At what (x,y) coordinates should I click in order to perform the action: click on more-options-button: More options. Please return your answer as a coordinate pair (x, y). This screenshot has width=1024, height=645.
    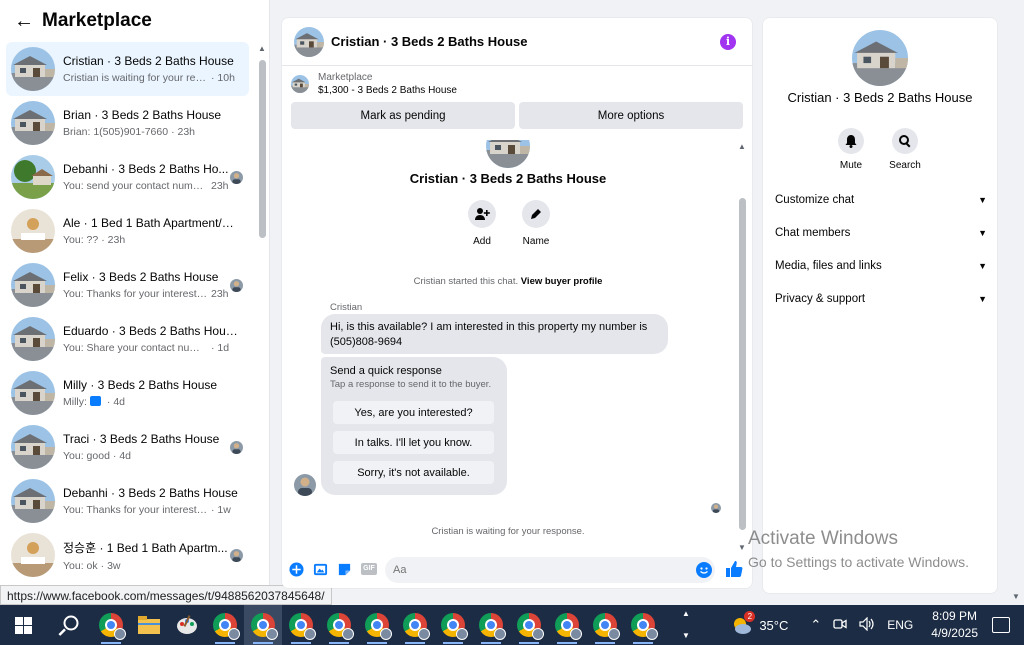
    Looking at the image, I should click on (631, 115).